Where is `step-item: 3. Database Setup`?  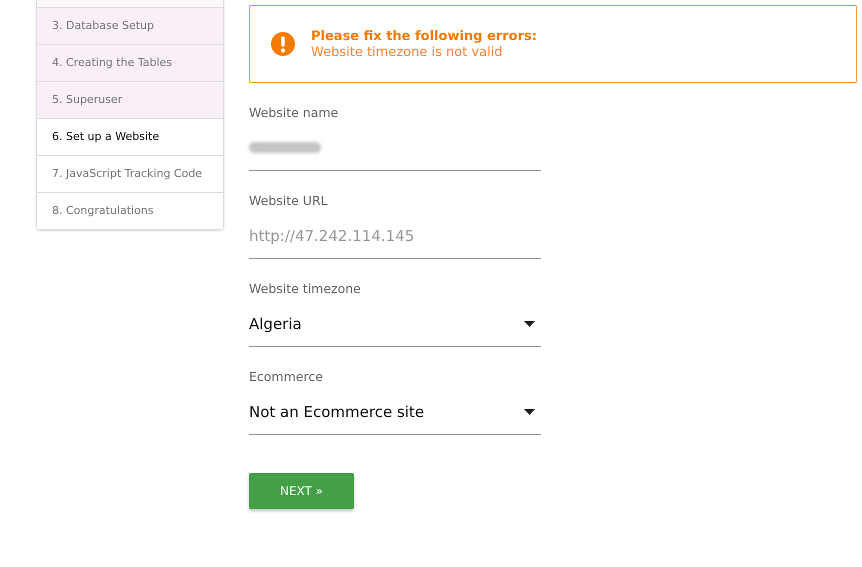
step-item: 3. Database Setup is located at coordinates (130, 25).